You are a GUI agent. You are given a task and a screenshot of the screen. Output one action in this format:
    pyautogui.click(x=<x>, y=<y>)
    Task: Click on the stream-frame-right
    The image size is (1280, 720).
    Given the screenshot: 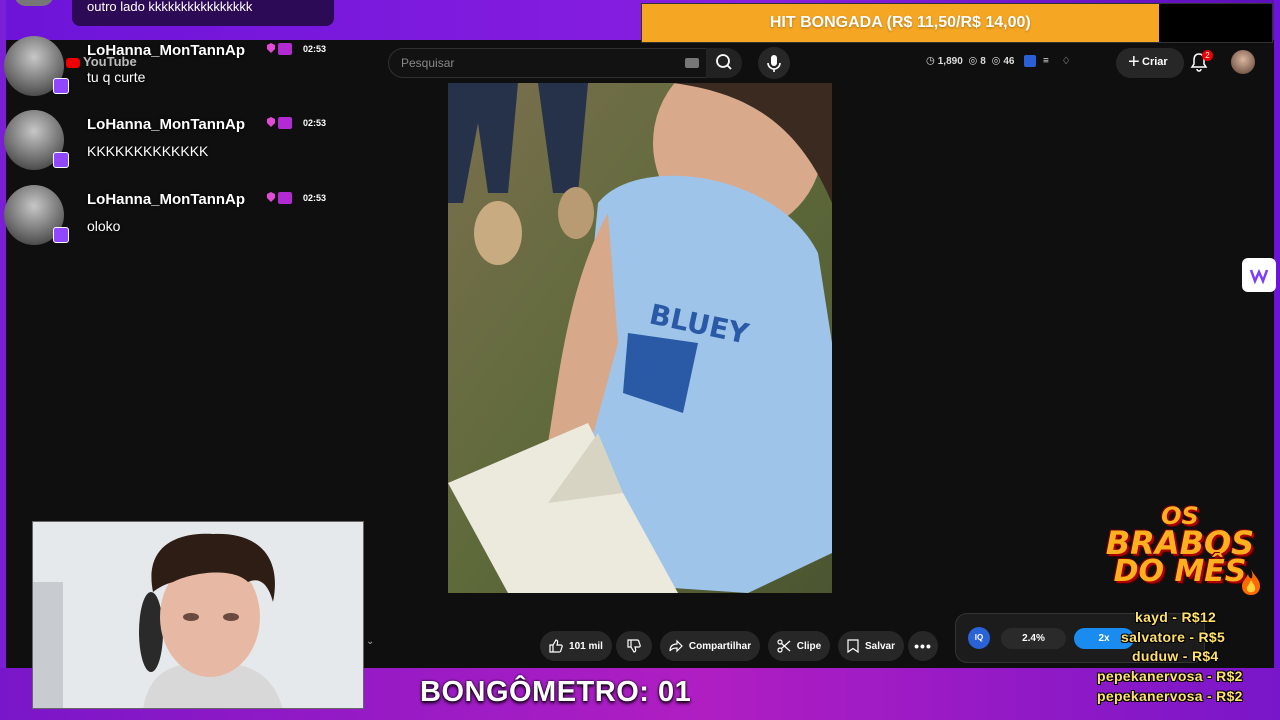 What is the action you would take?
    pyautogui.click(x=1277, y=360)
    